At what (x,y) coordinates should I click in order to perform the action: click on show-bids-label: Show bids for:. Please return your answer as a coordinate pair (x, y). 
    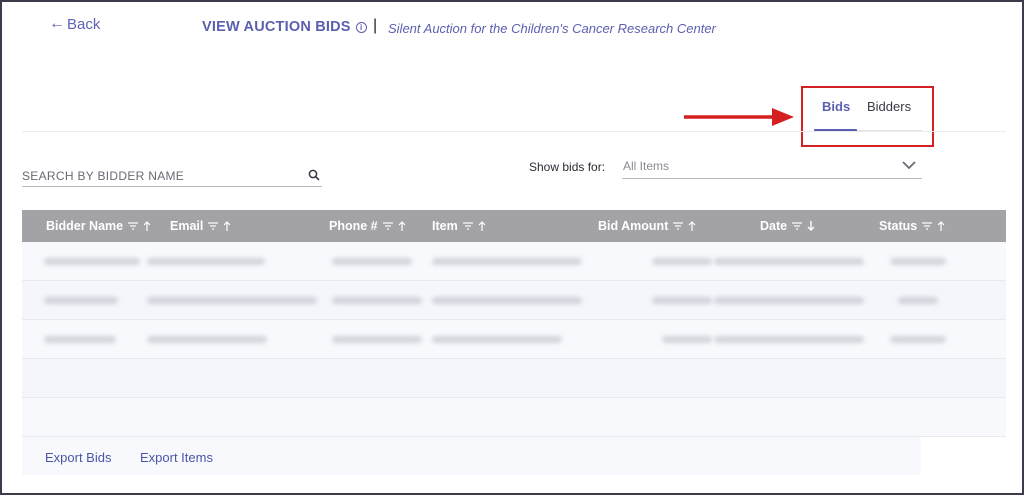
    Looking at the image, I should click on (567, 167).